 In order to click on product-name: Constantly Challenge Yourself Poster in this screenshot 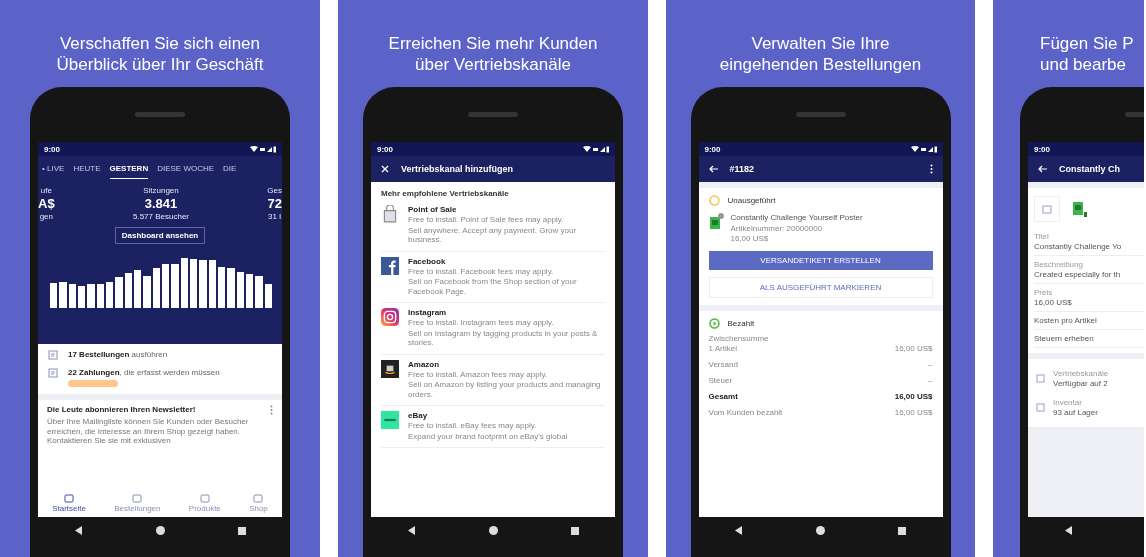, I will do `click(796, 218)`.